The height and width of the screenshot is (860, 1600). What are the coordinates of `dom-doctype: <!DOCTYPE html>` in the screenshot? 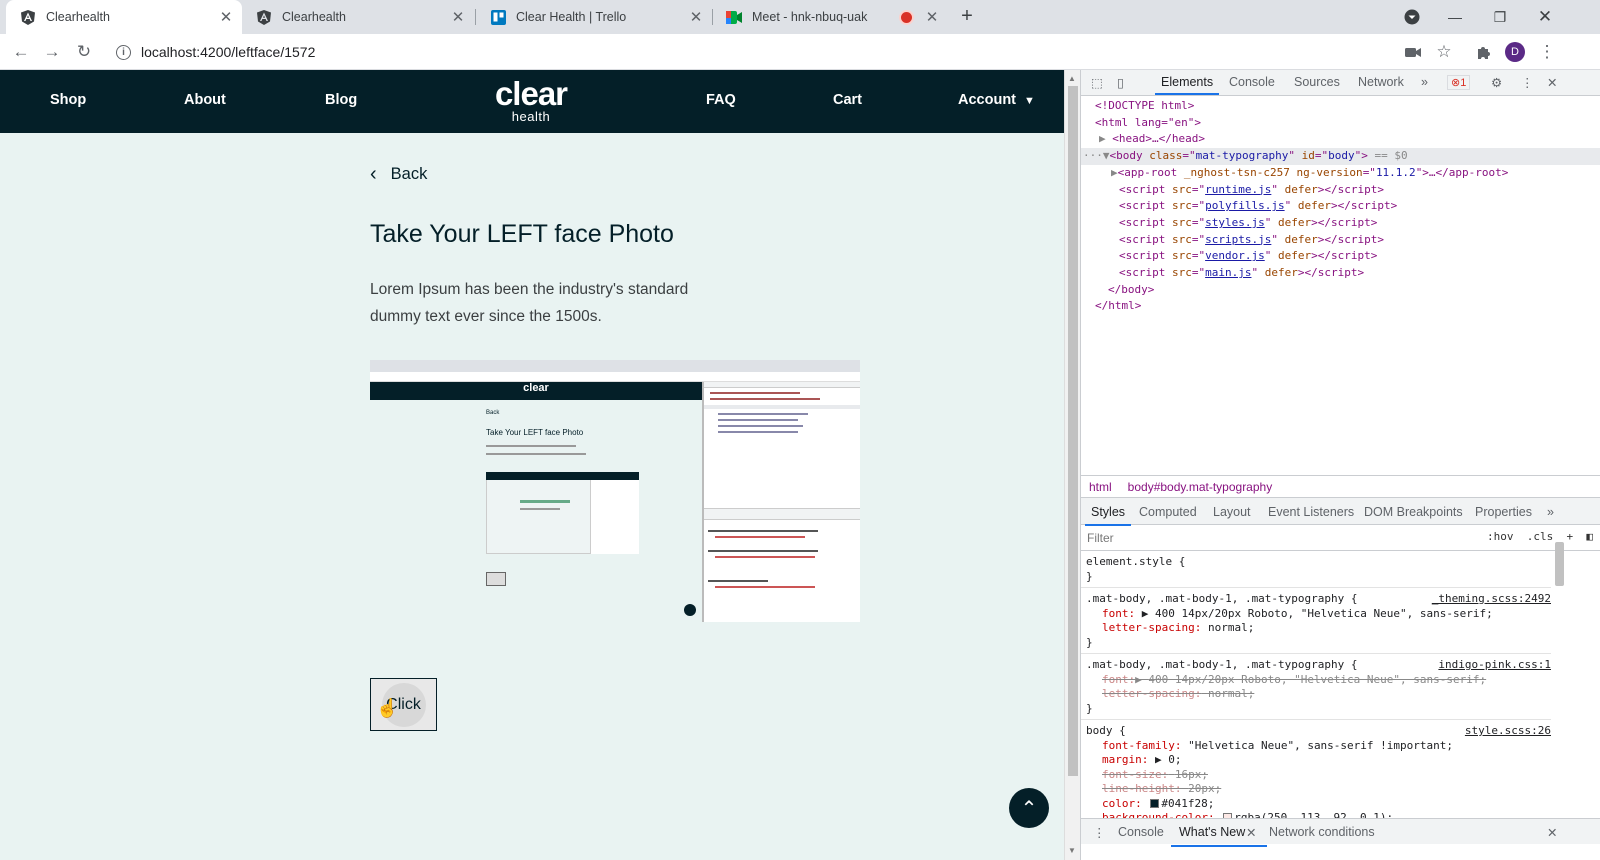 It's located at (1340, 106).